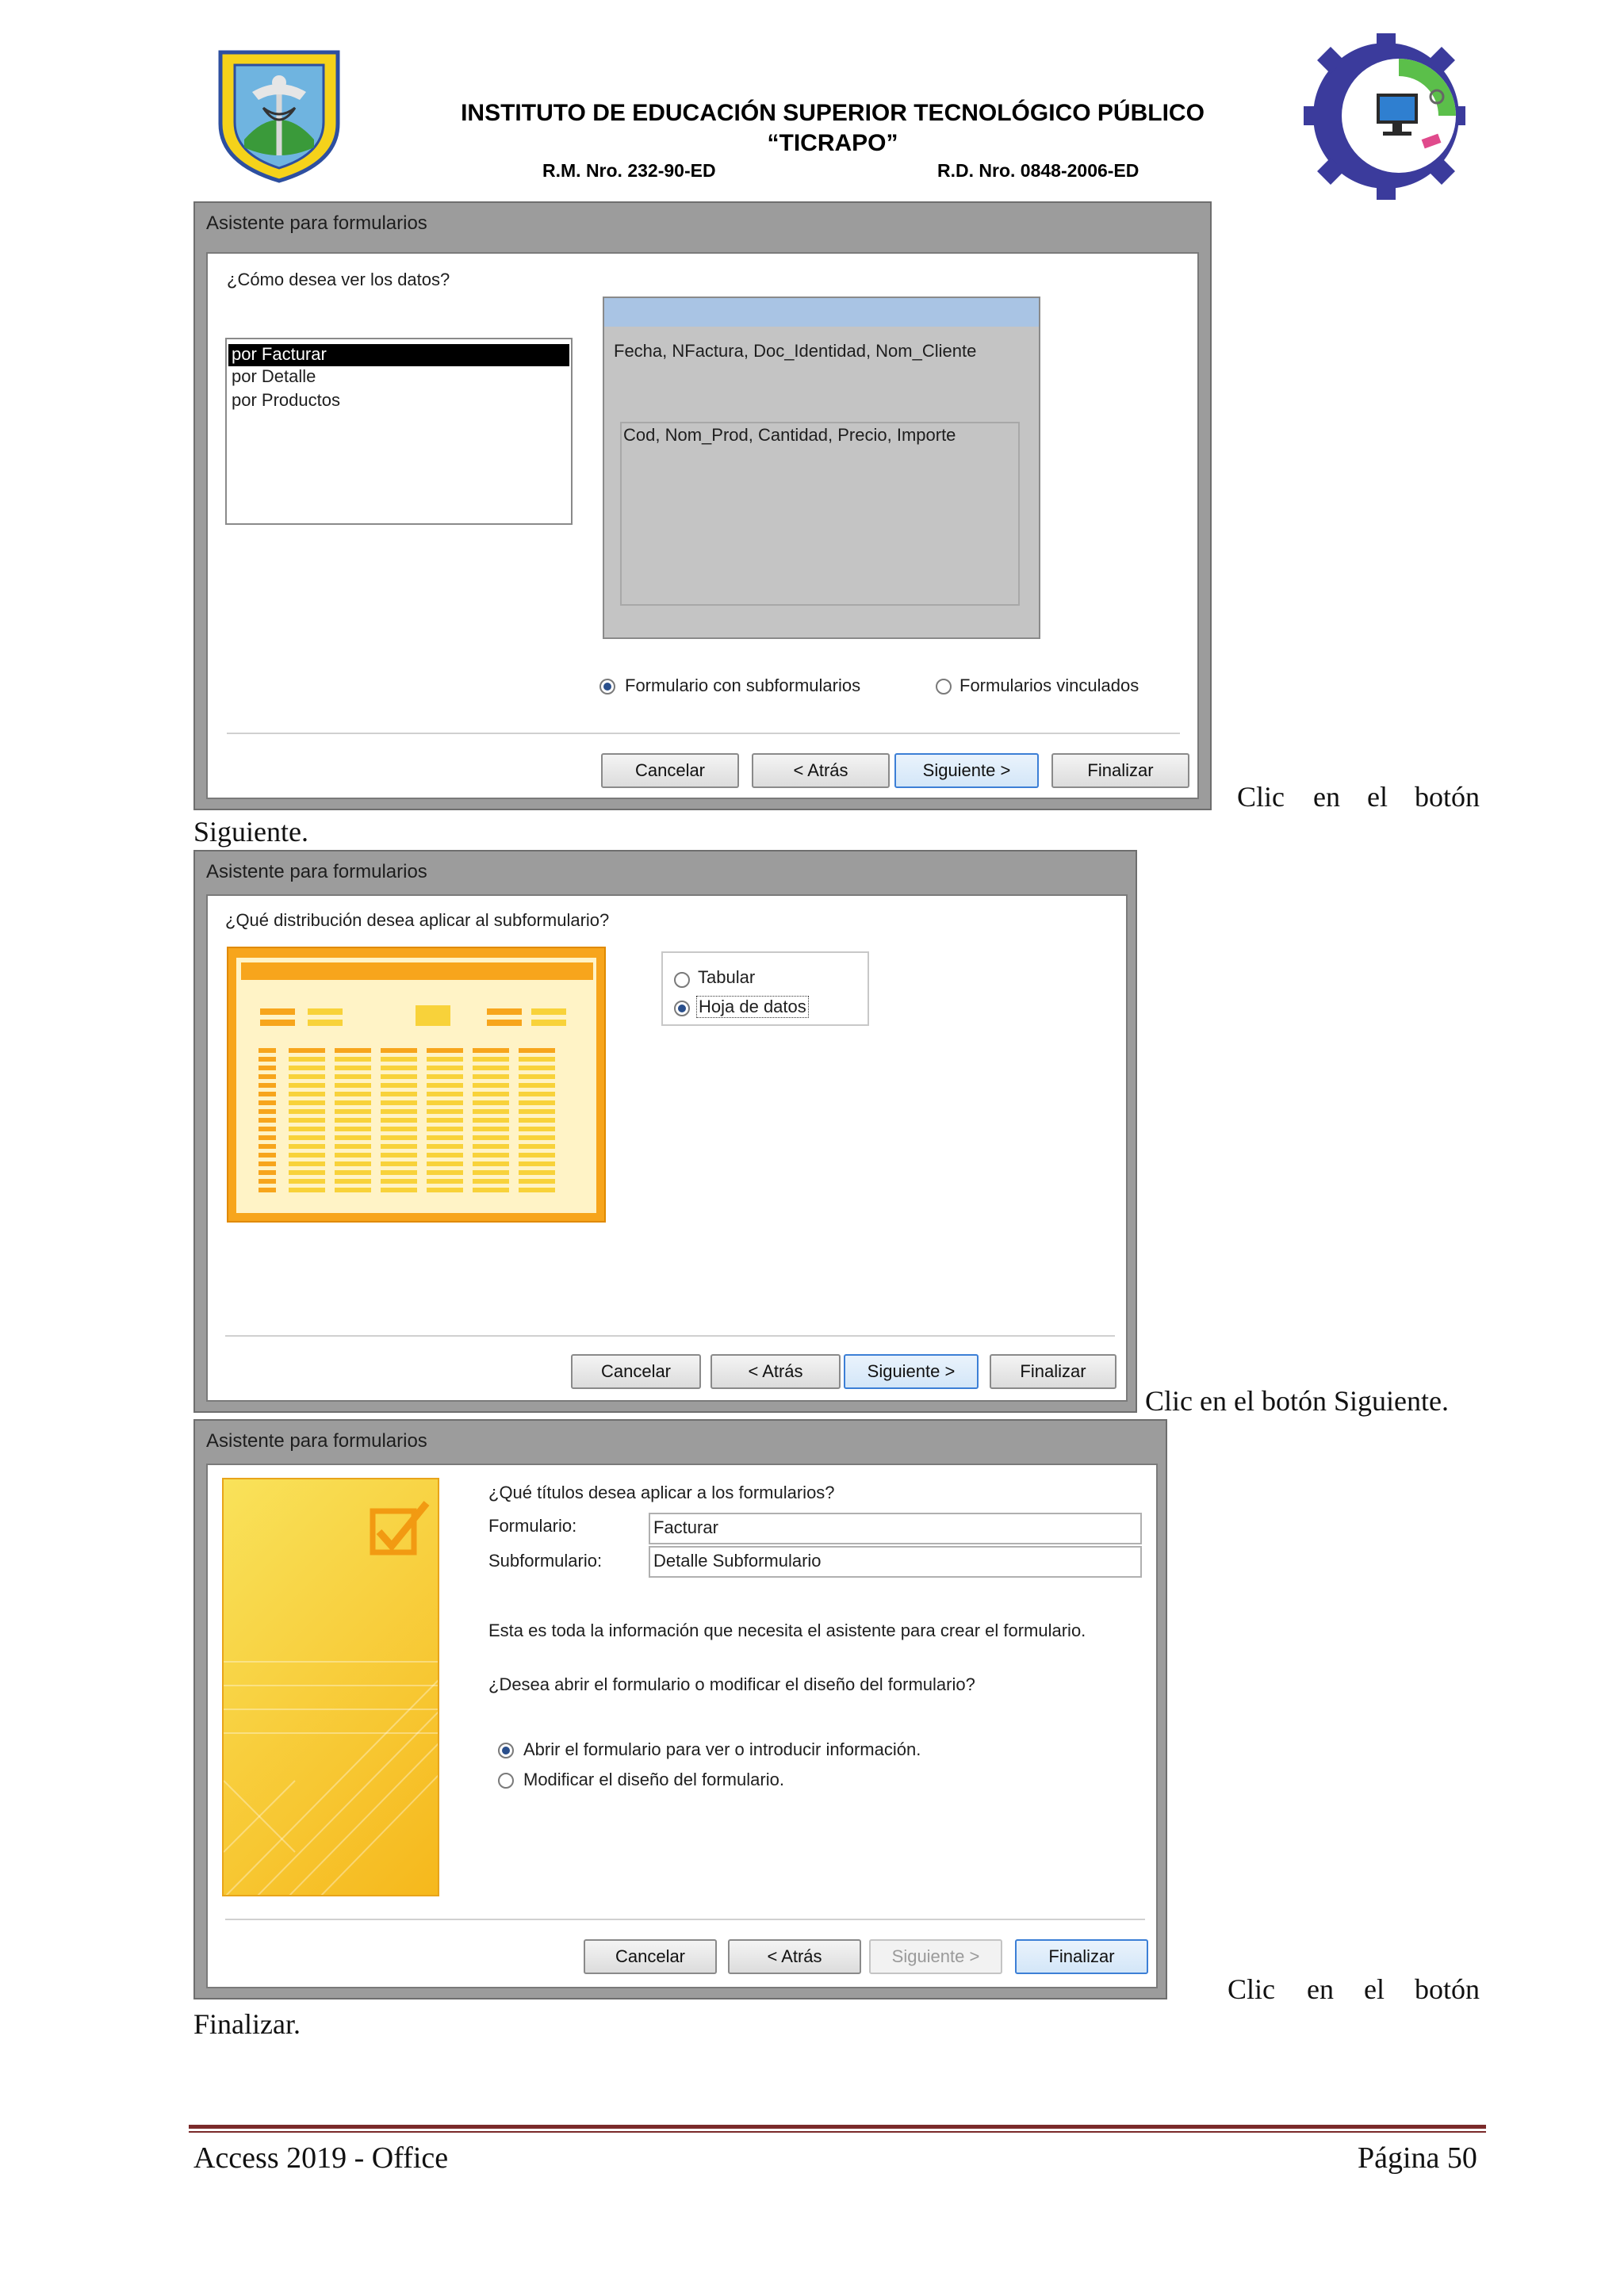  I want to click on footer-page-number: Página 50, so click(1417, 2158).